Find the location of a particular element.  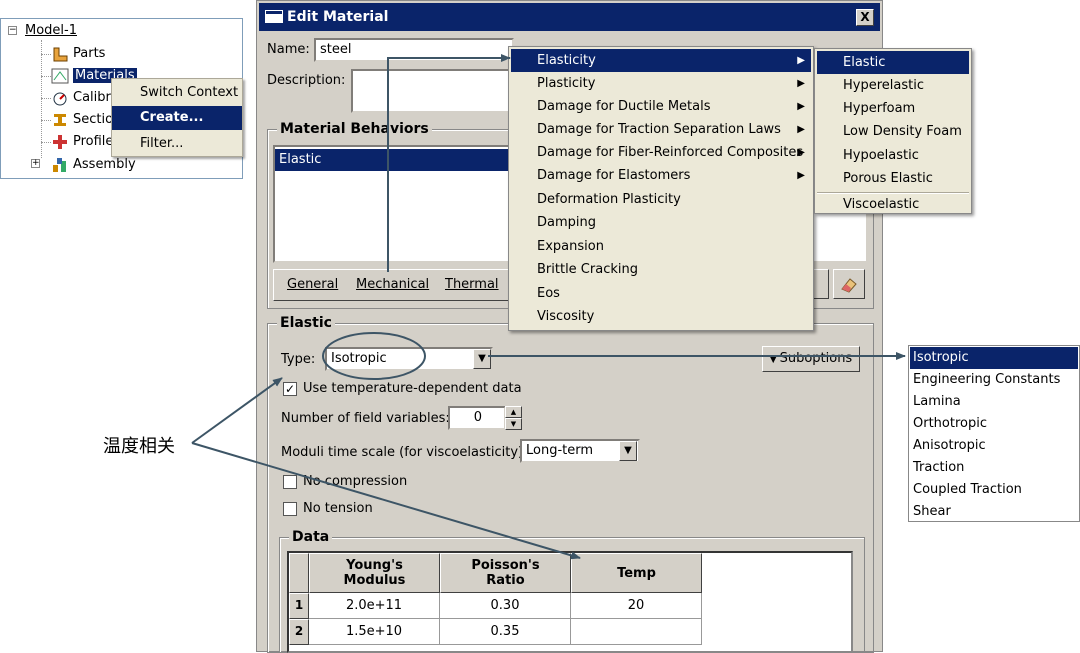

menu-item-eos: Eos is located at coordinates (661, 293).